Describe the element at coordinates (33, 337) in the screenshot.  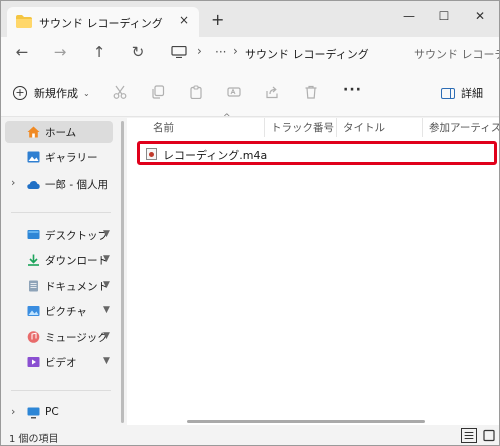
I see `music-icon` at that location.